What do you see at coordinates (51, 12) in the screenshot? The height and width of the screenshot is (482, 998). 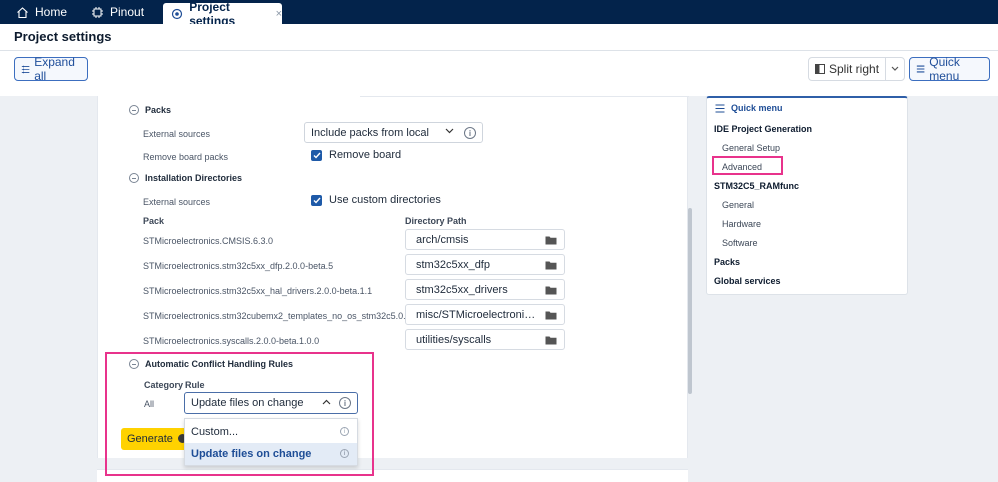 I see `tab-home-label: Home` at bounding box center [51, 12].